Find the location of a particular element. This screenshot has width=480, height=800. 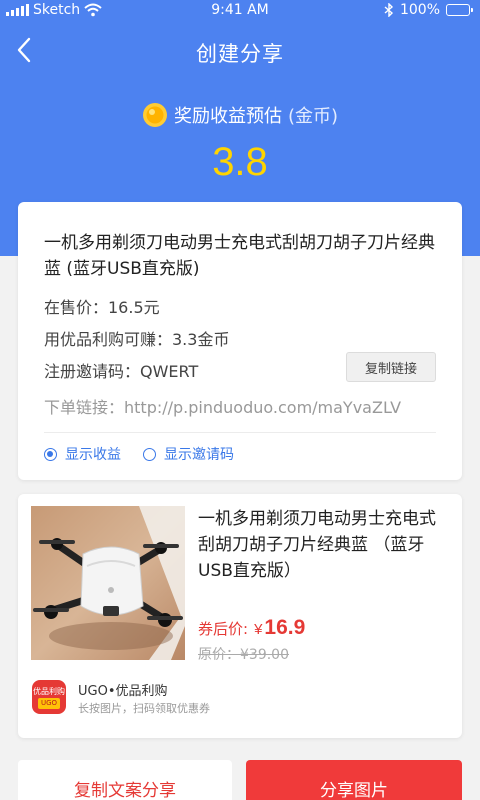

brand-name: UGO•优品利购 is located at coordinates (123, 691).